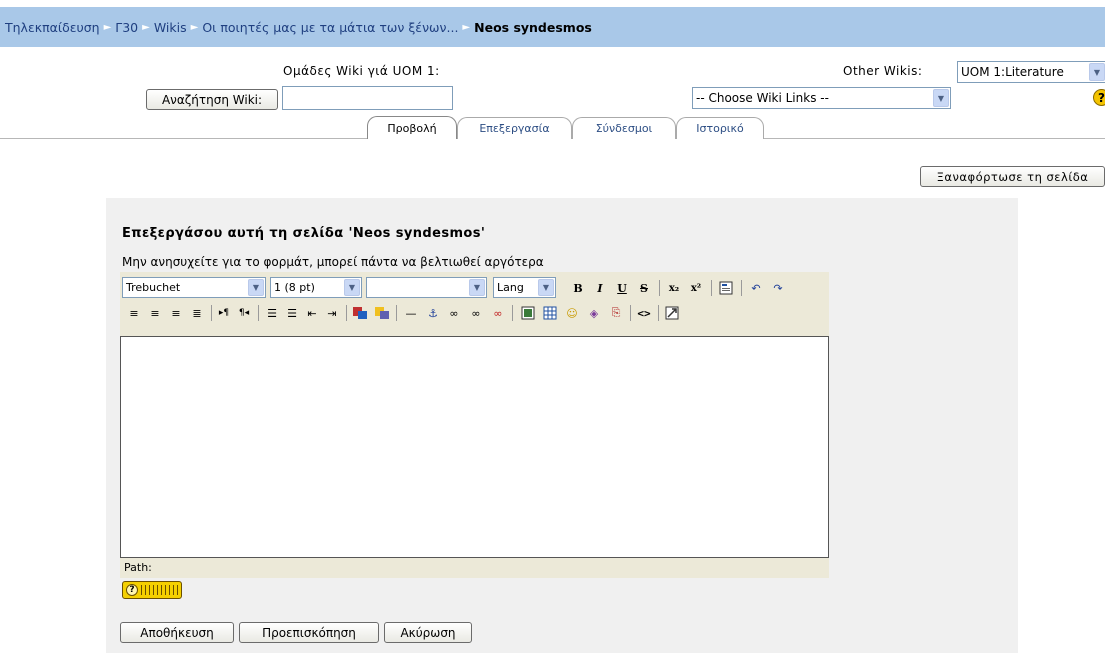 This screenshot has width=1105, height=653. I want to click on align-right-icon: ≡, so click(176, 313).